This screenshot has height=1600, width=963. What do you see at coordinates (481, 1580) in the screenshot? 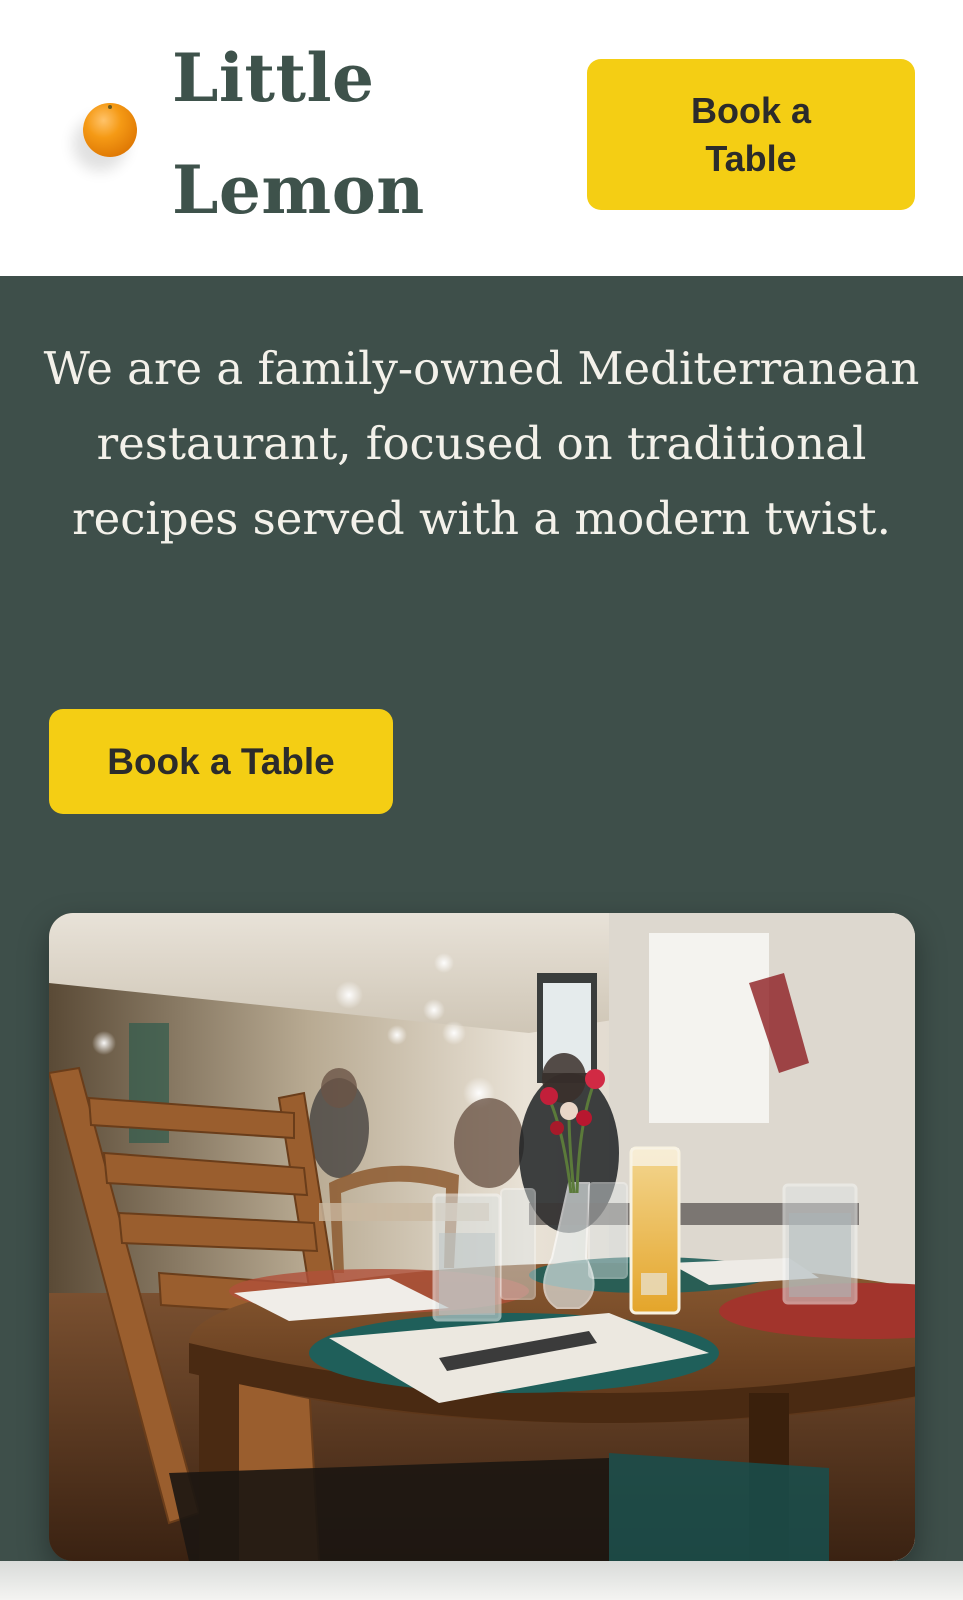
I see `page-bottom-edge` at bounding box center [481, 1580].